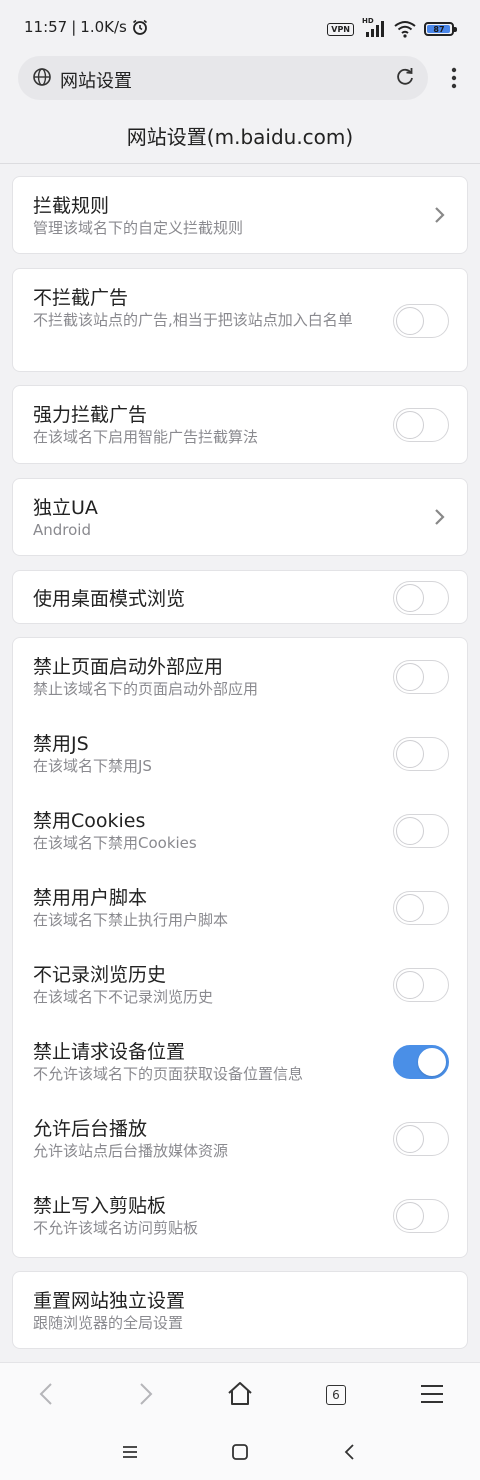  What do you see at coordinates (62, 530) in the screenshot?
I see `row-subtitle: Android` at bounding box center [62, 530].